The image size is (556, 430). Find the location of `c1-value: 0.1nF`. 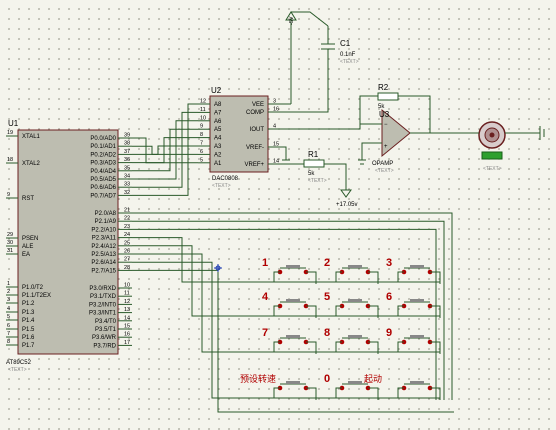

c1-value: 0.1nF is located at coordinates (348, 55).